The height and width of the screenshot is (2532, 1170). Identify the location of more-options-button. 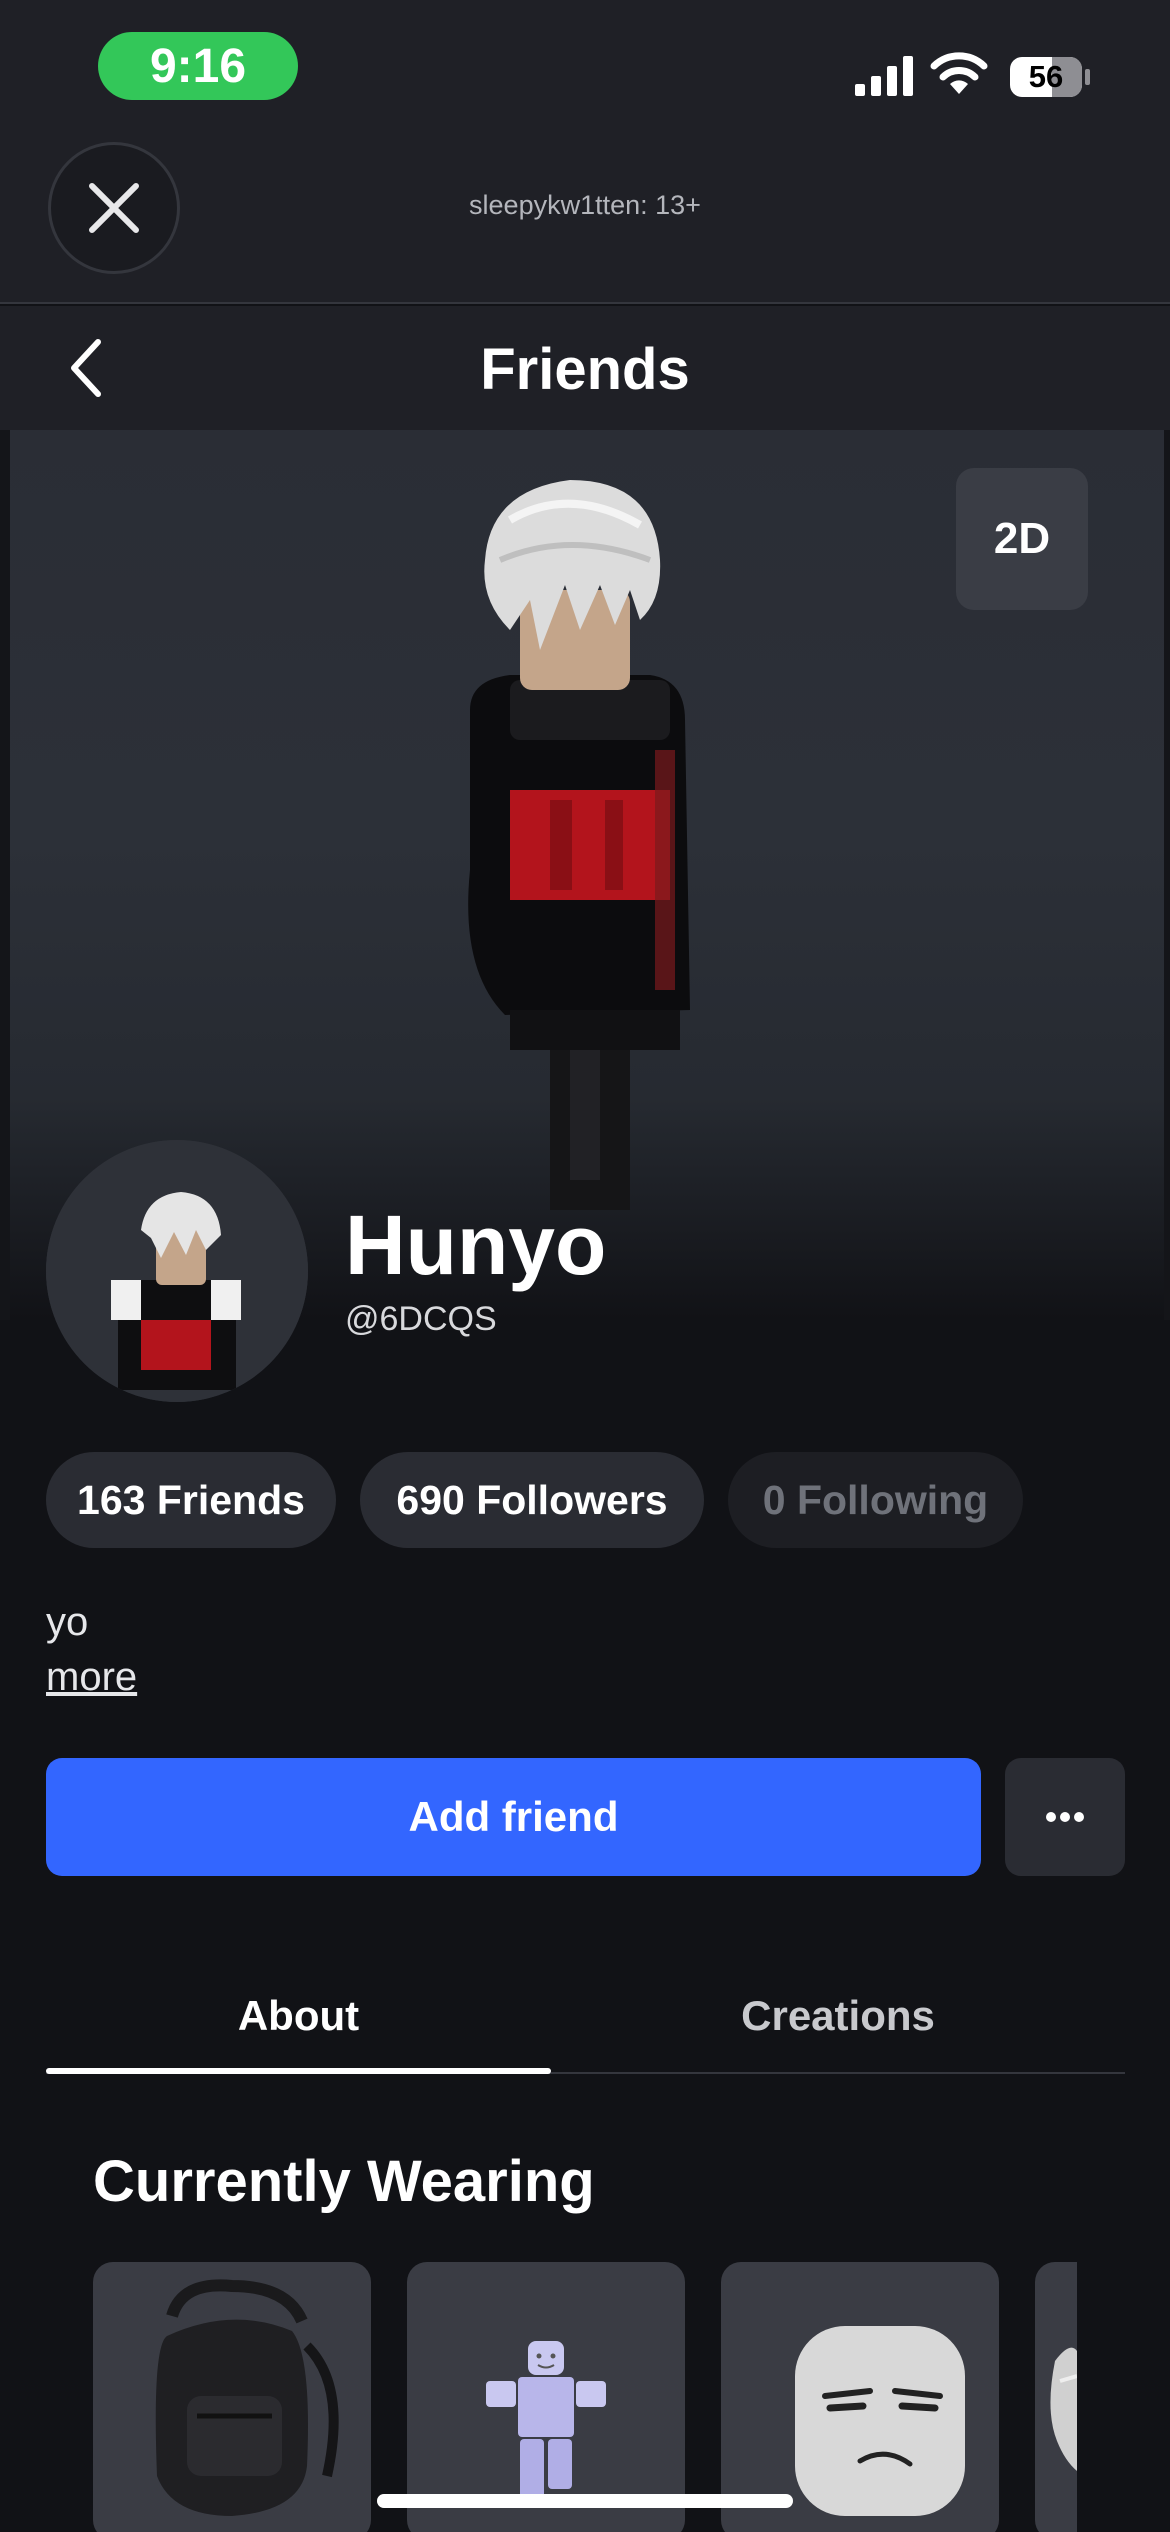
(1065, 1817).